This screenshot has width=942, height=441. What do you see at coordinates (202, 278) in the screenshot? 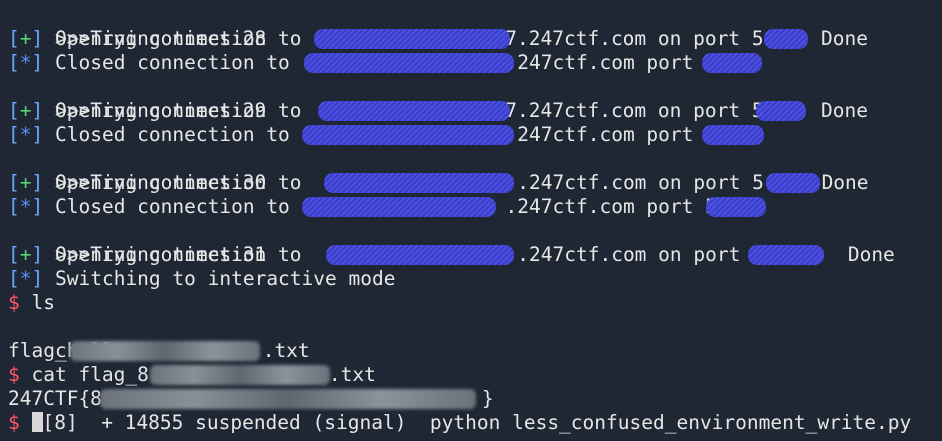
I see `output-line: [*] Switching to interactive mode` at bounding box center [202, 278].